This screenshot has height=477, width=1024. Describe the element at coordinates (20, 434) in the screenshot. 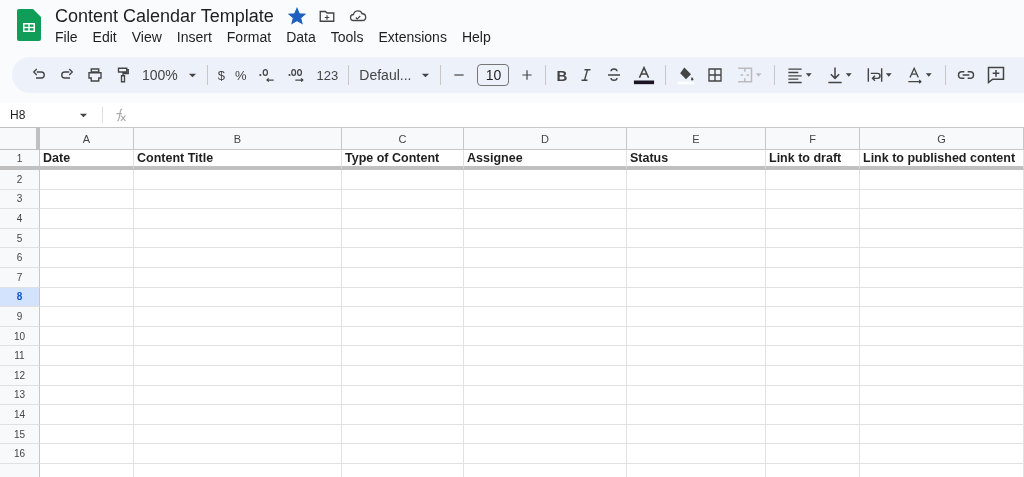

I see `row-header: 15` at that location.